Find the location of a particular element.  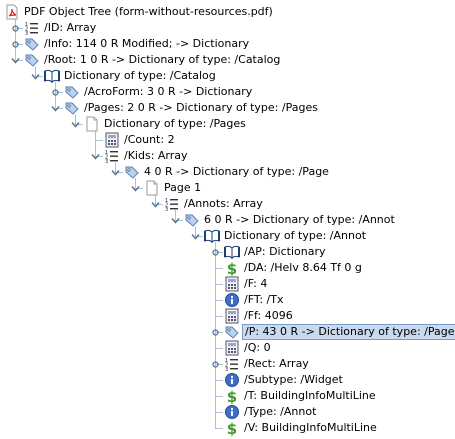

tree-node: Page 1 is located at coordinates (227, 188).